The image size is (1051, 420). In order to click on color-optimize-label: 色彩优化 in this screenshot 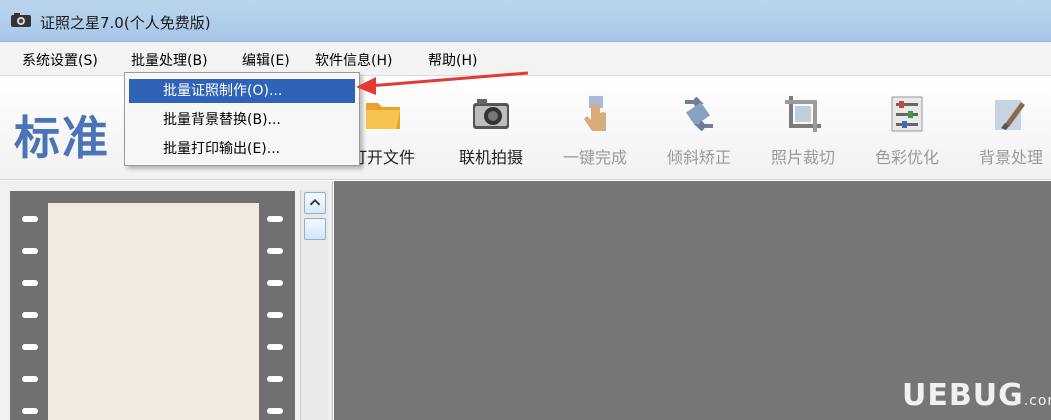, I will do `click(906, 157)`.